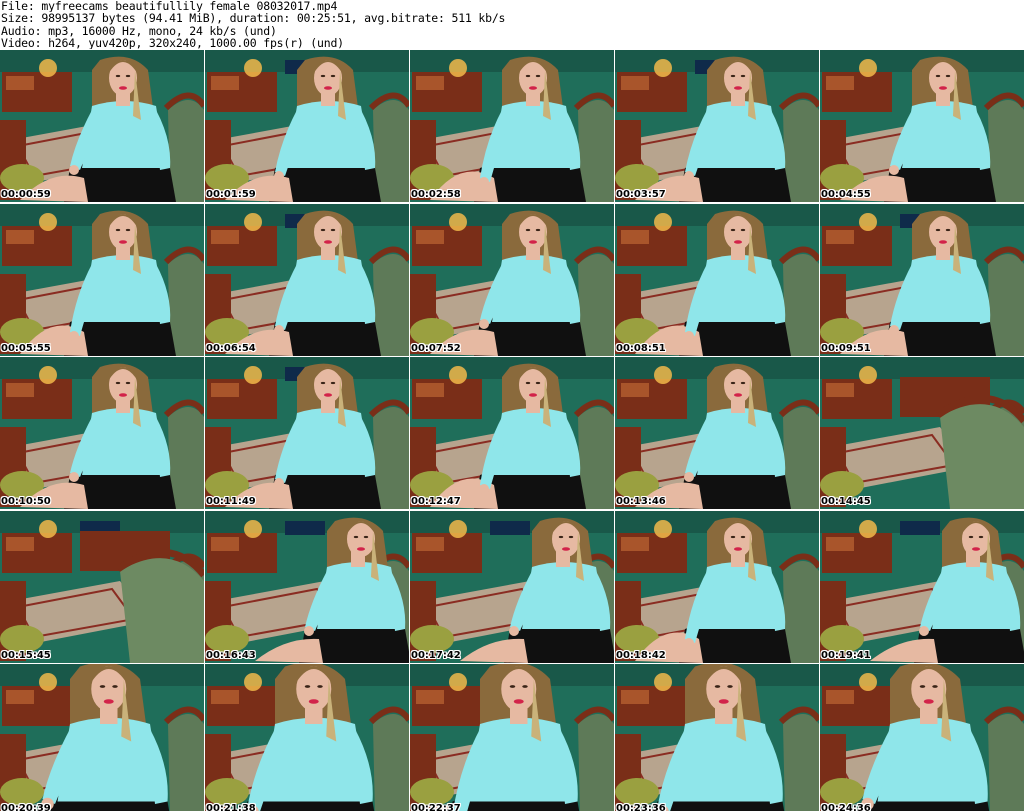 The image size is (1024, 811). I want to click on frame-timestamp: 00:14:45, so click(846, 501).